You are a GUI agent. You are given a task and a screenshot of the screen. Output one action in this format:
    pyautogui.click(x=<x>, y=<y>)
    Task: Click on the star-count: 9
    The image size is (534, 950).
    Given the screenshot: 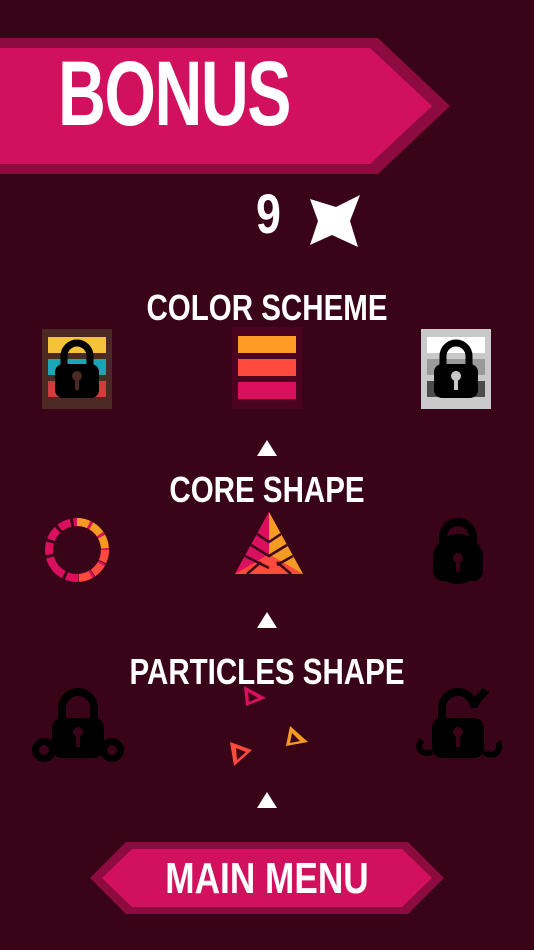 What is the action you would take?
    pyautogui.click(x=268, y=213)
    